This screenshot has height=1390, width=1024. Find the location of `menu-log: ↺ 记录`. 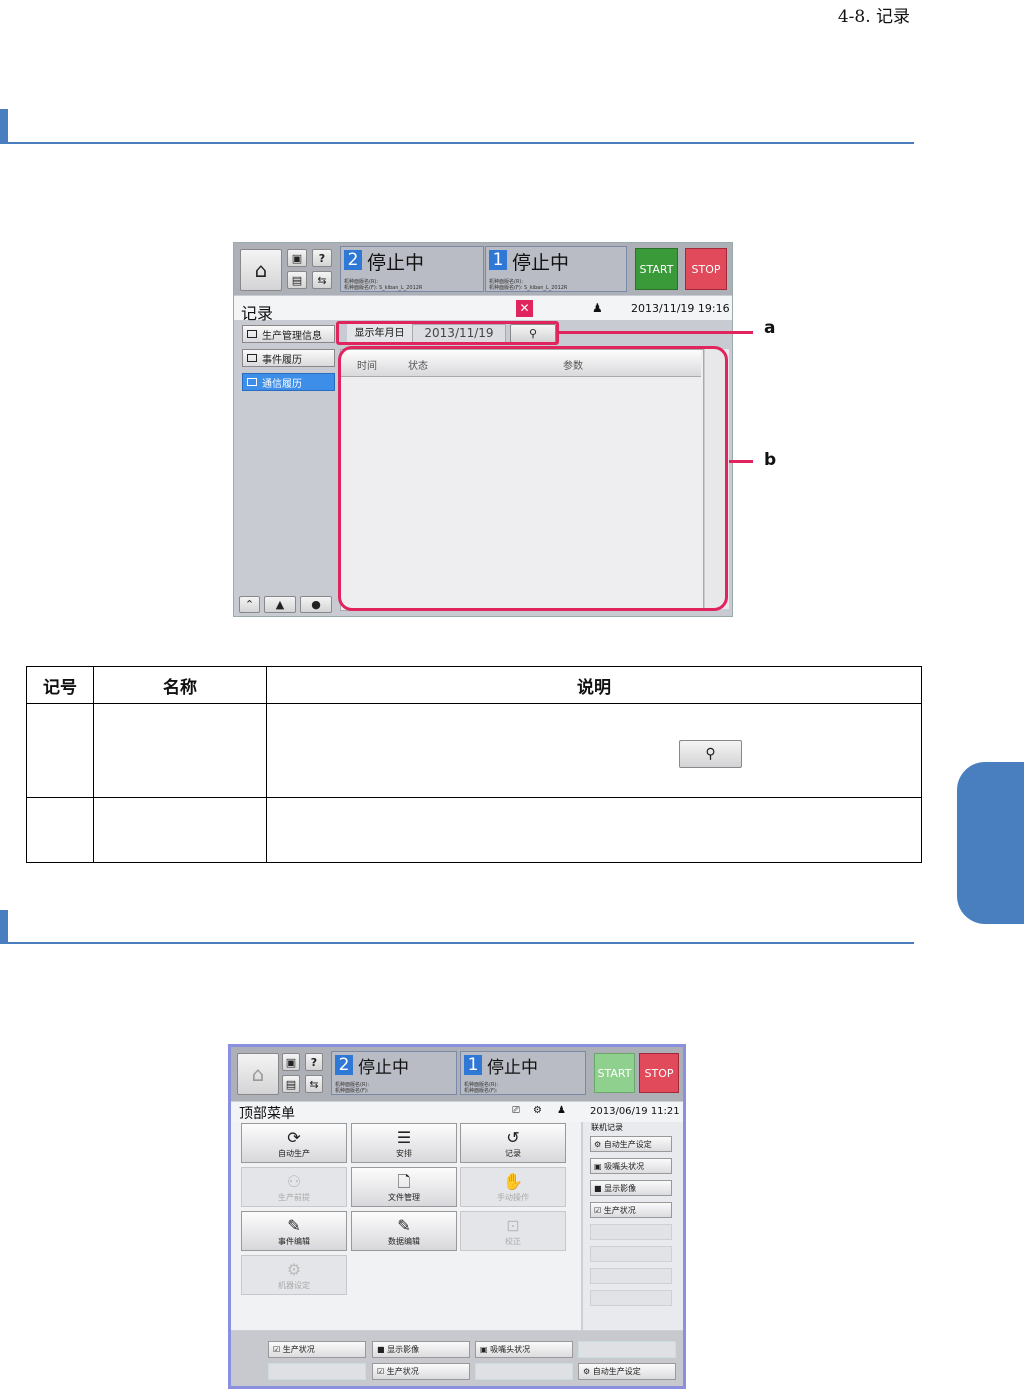

menu-log: ↺ 记录 is located at coordinates (513, 1143).